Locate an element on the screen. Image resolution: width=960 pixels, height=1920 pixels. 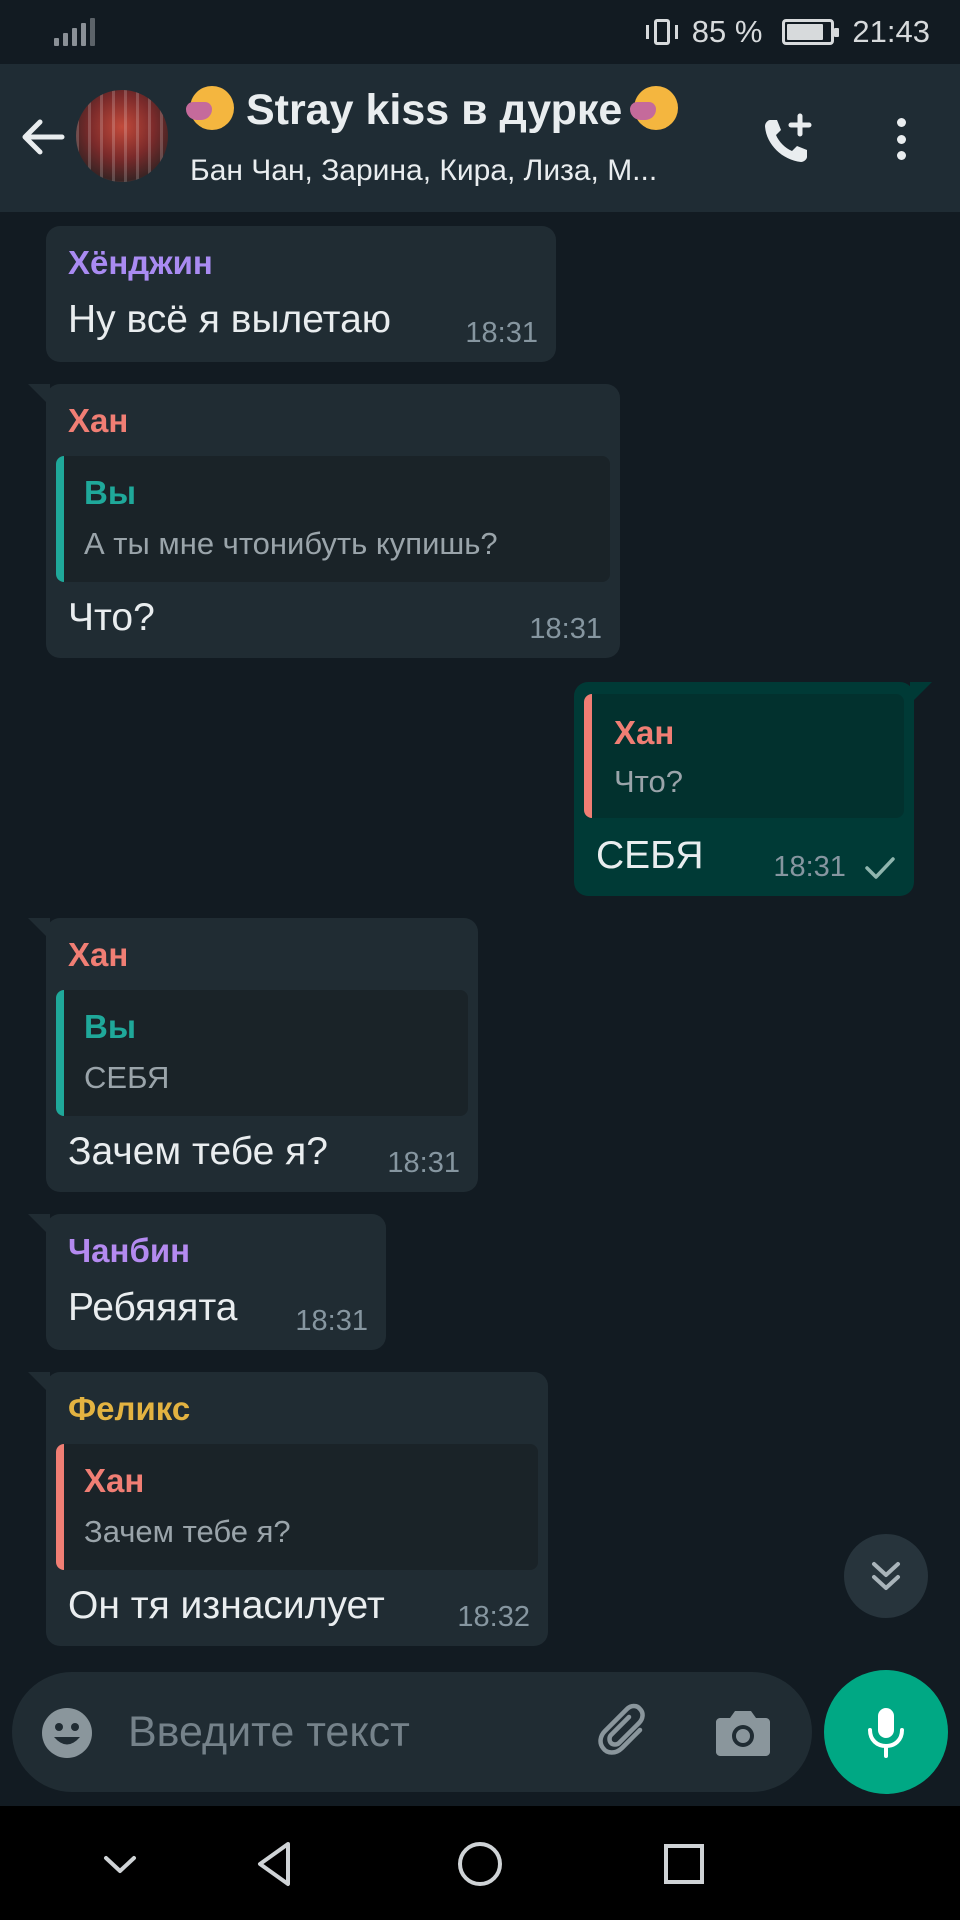
message-bubble-outgoing: Хан Что? СЕБЯ 18:31 is located at coordinates (753, 789).